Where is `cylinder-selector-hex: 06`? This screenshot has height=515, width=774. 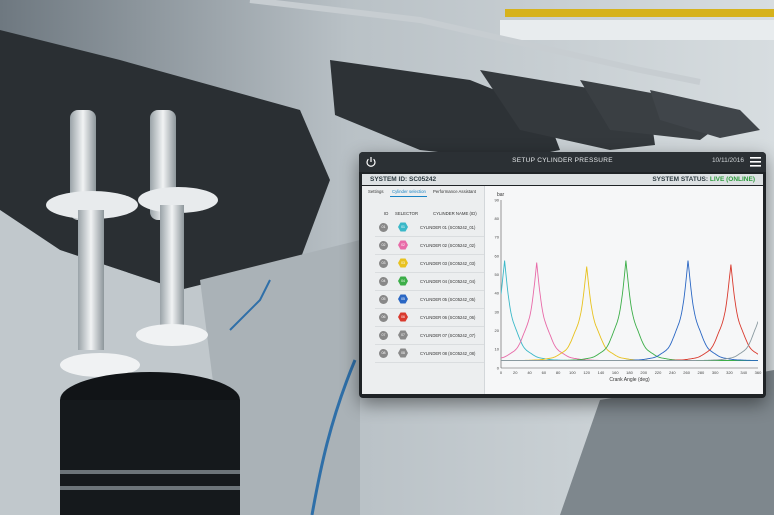 cylinder-selector-hex: 06 is located at coordinates (403, 317).